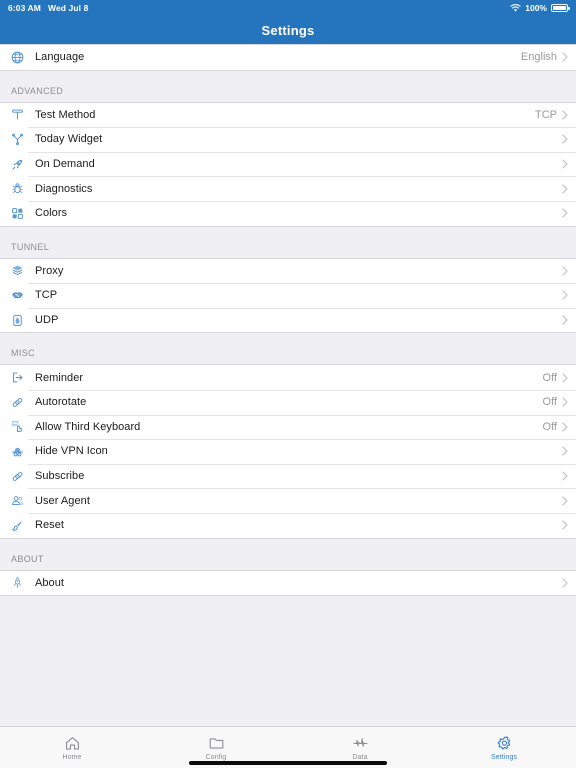 This screenshot has width=576, height=768. Describe the element at coordinates (515, 7) in the screenshot. I see `wifi-icon` at that location.